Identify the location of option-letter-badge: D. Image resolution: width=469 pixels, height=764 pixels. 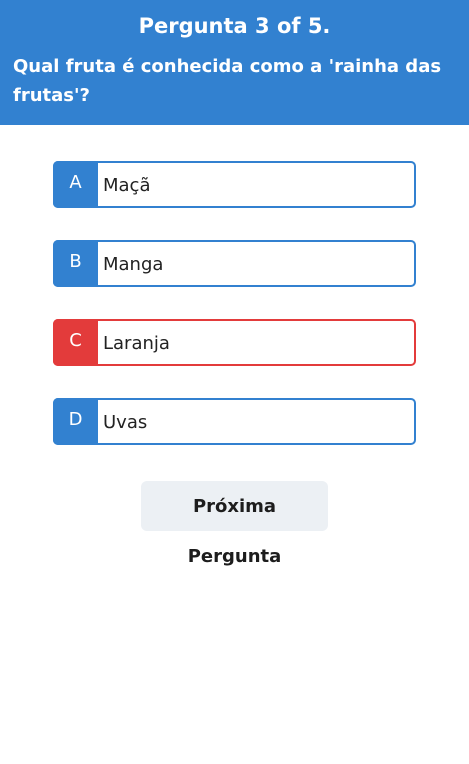
(75, 421).